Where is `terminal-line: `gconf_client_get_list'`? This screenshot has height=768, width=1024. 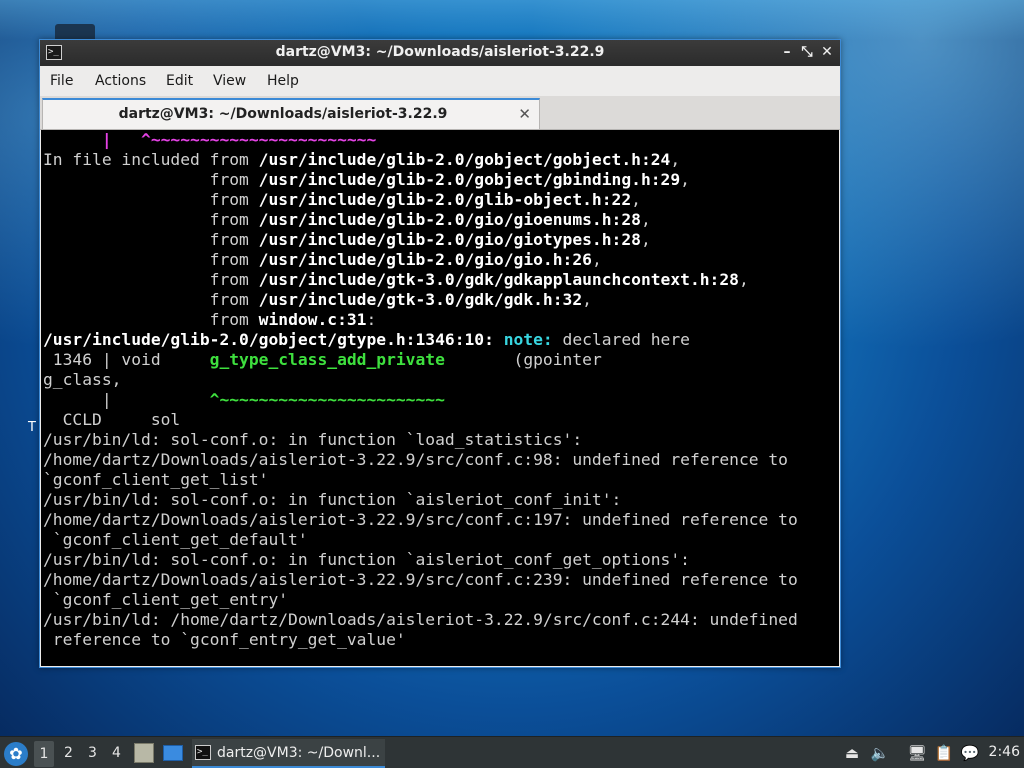 terminal-line: `gconf_client_get_list' is located at coordinates (156, 479).